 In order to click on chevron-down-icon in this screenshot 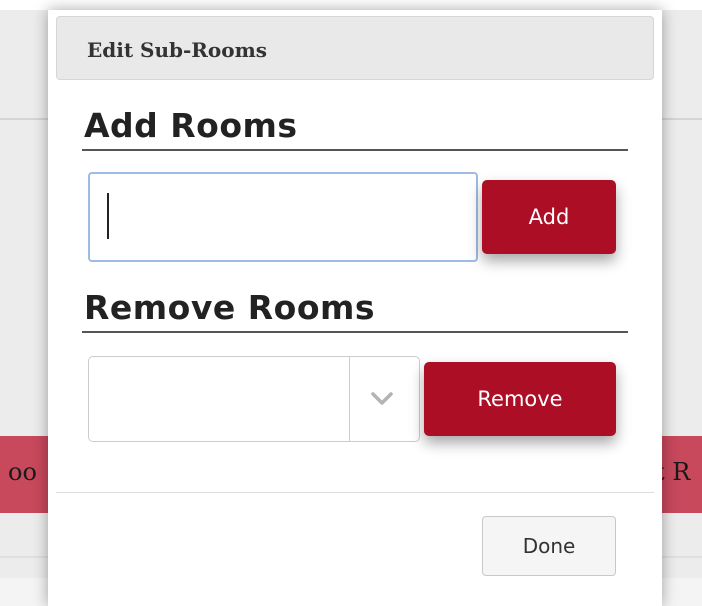, I will do `click(382, 398)`.